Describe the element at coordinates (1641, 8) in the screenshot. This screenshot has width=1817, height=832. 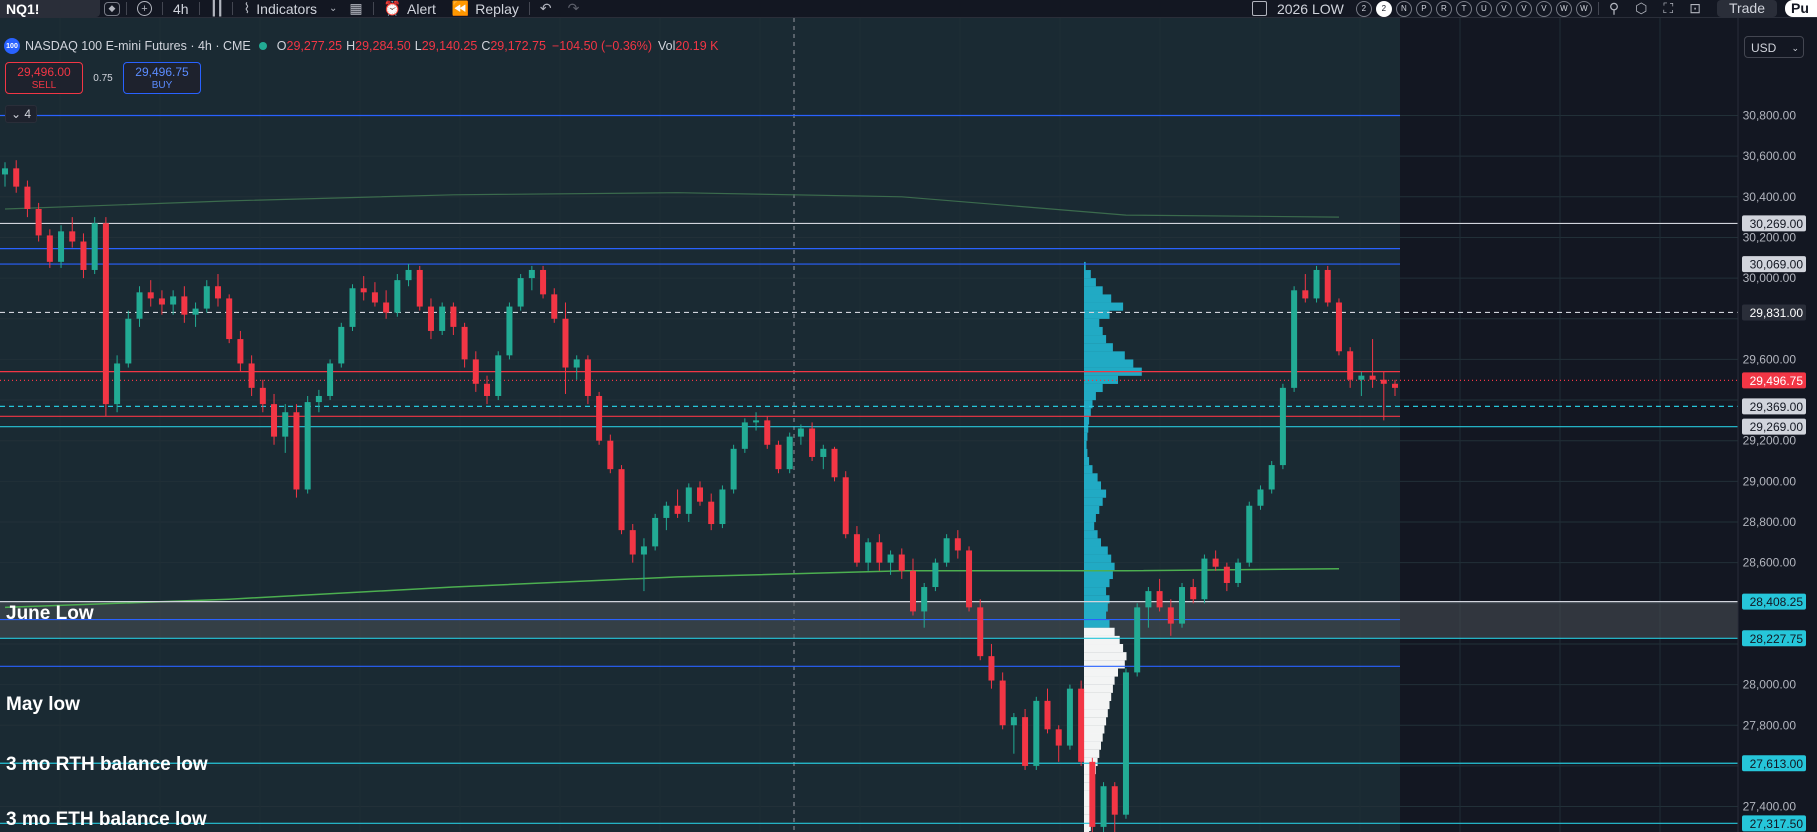
I see `settings-button: ⬡` at that location.